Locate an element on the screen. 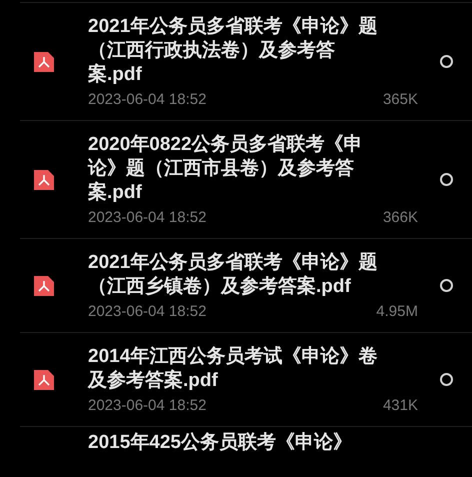 This screenshot has height=477, width=472. file-name: 2014年江西公务员考试《申论》卷及参考答案.pdf is located at coordinates (233, 369).